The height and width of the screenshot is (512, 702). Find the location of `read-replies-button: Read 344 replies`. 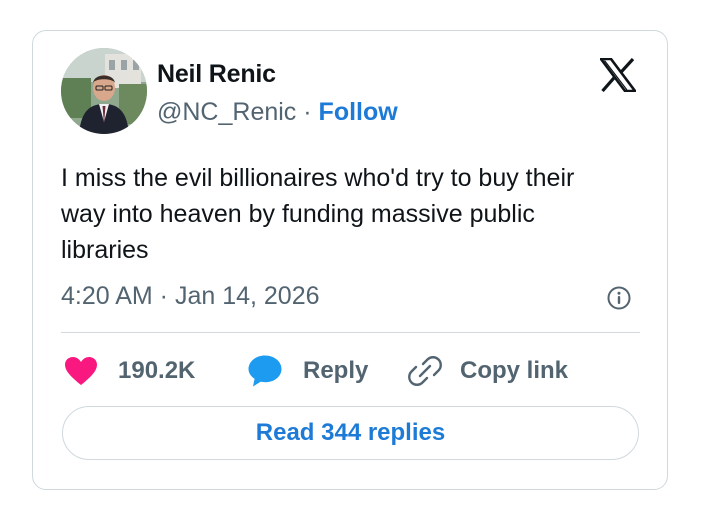

read-replies-button: Read 344 replies is located at coordinates (350, 433).